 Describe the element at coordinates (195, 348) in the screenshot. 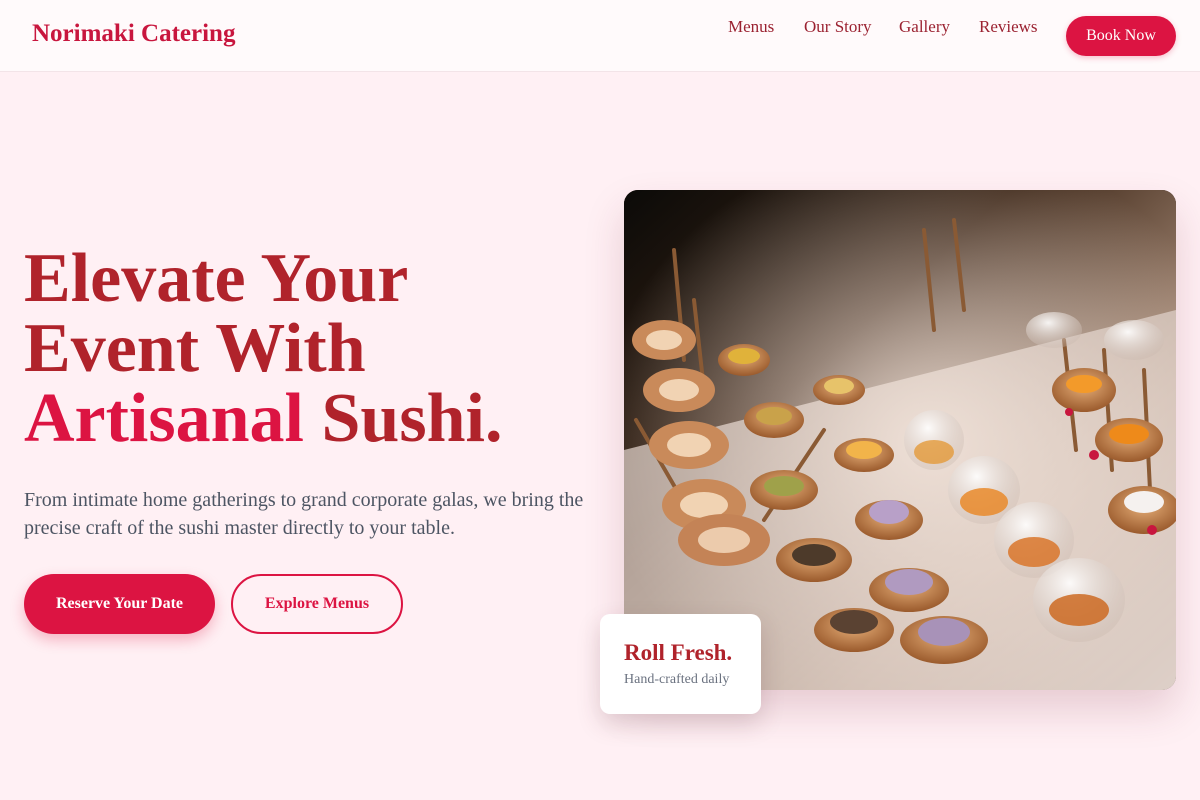

I see `hero-title-line-2: Event With` at that location.